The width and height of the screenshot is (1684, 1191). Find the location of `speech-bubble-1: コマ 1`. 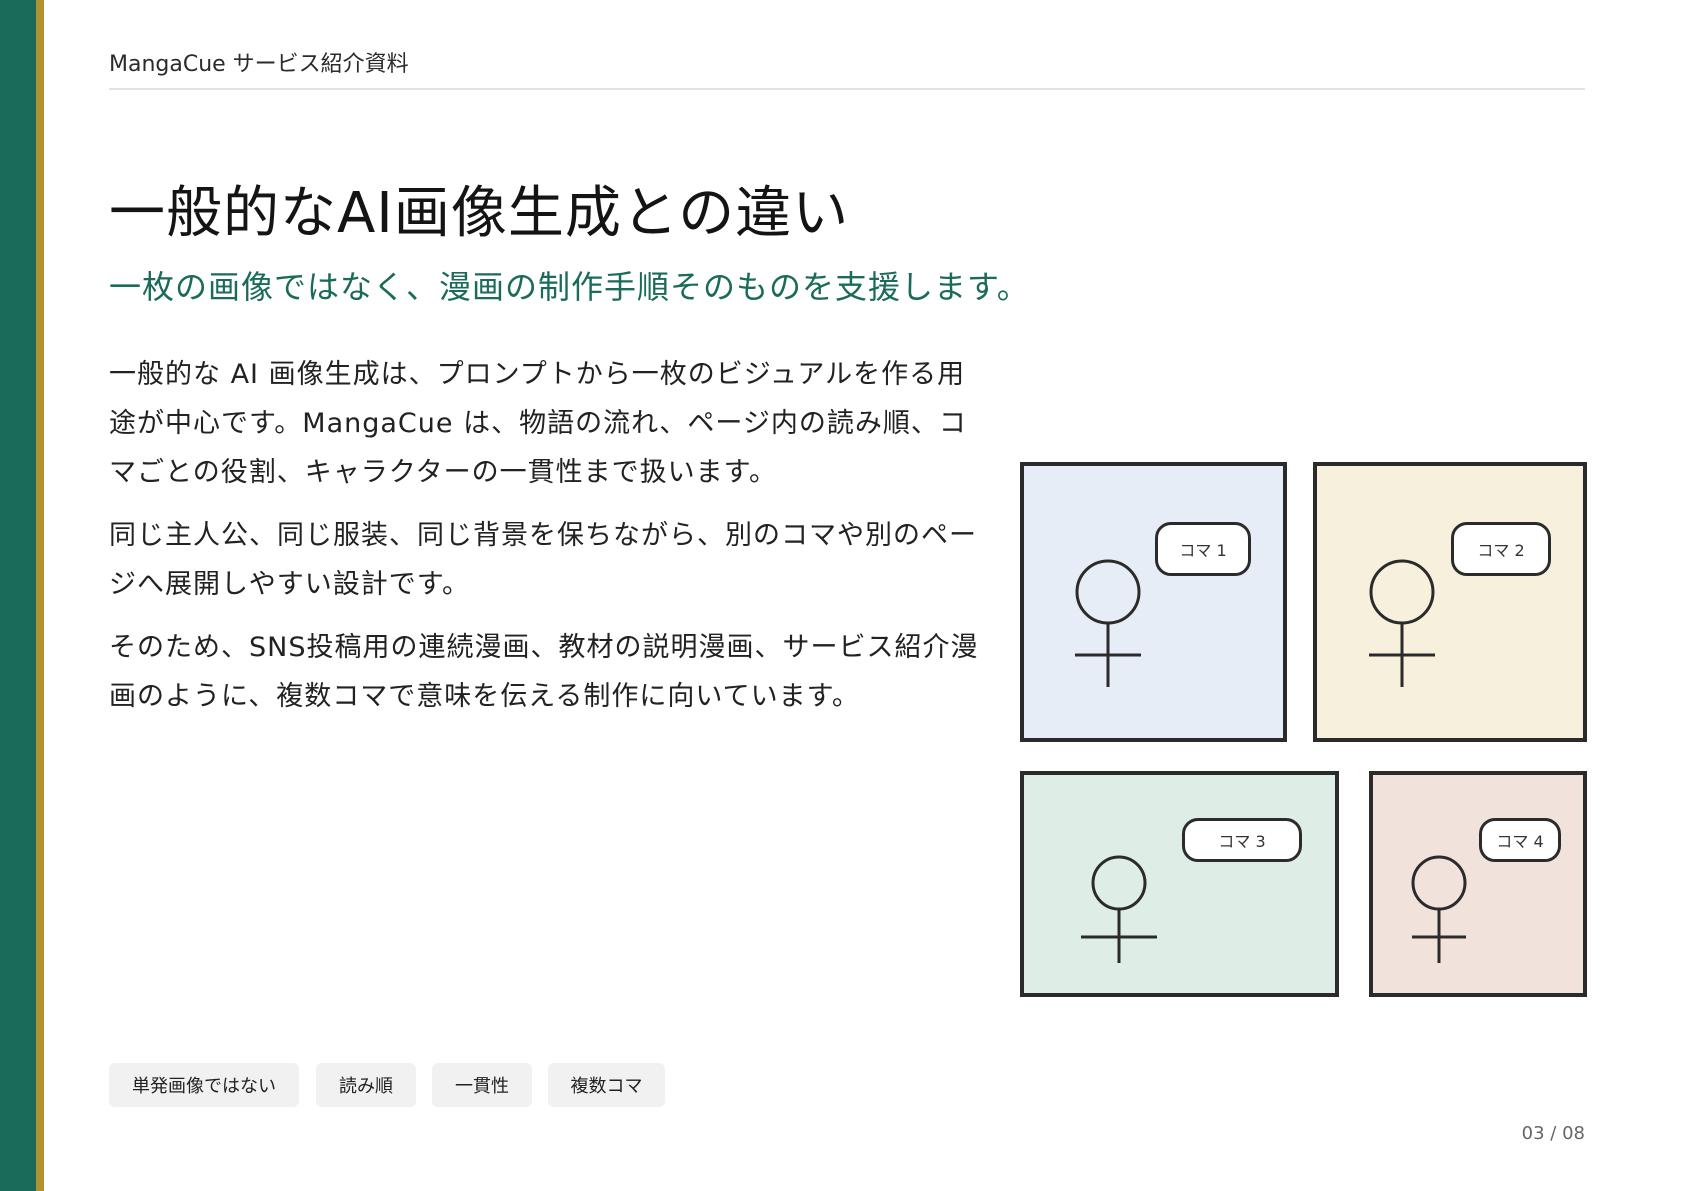

speech-bubble-1: コマ 1 is located at coordinates (1203, 549).